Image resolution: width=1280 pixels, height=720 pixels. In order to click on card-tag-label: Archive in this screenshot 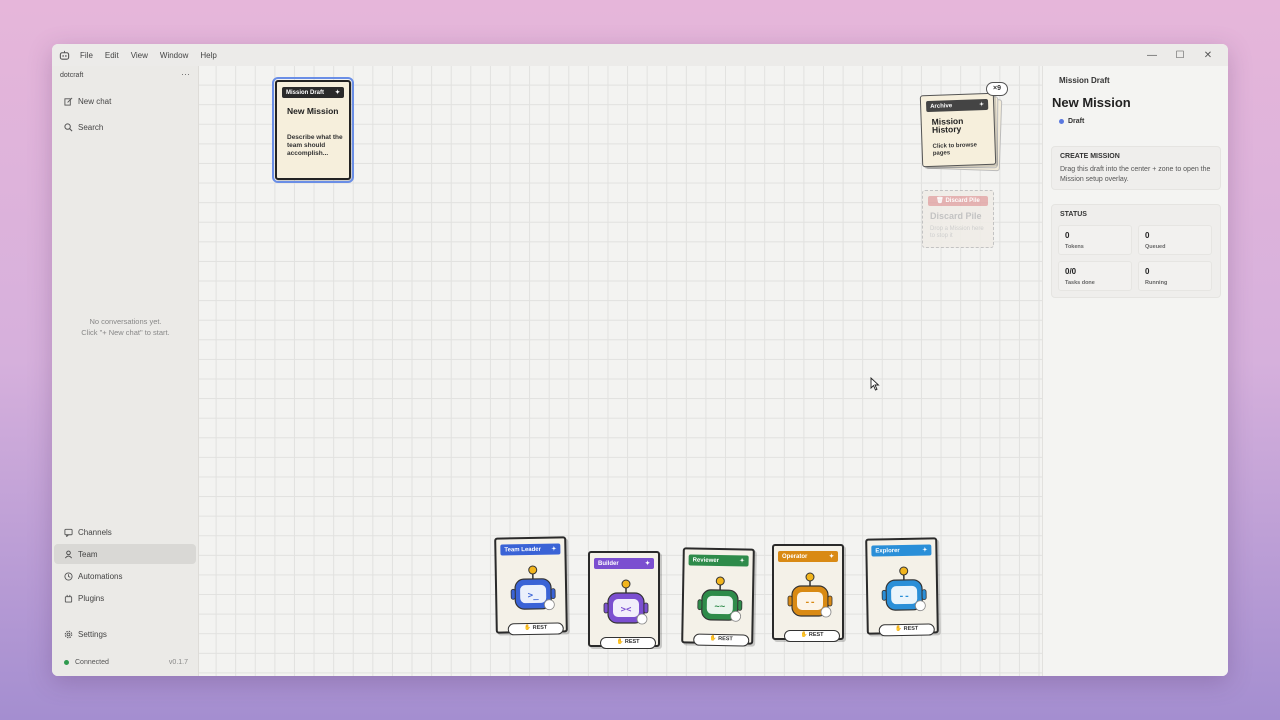, I will do `click(941, 106)`.